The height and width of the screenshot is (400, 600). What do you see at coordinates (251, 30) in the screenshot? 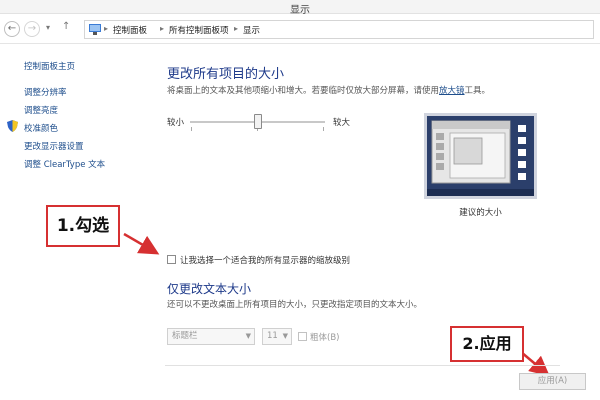
I see `breadcrumb-display: 显示` at bounding box center [251, 30].